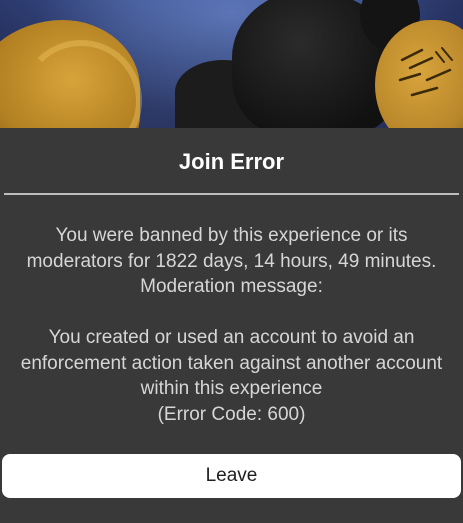 This screenshot has height=523, width=463. I want to click on title-divider, so click(231, 194).